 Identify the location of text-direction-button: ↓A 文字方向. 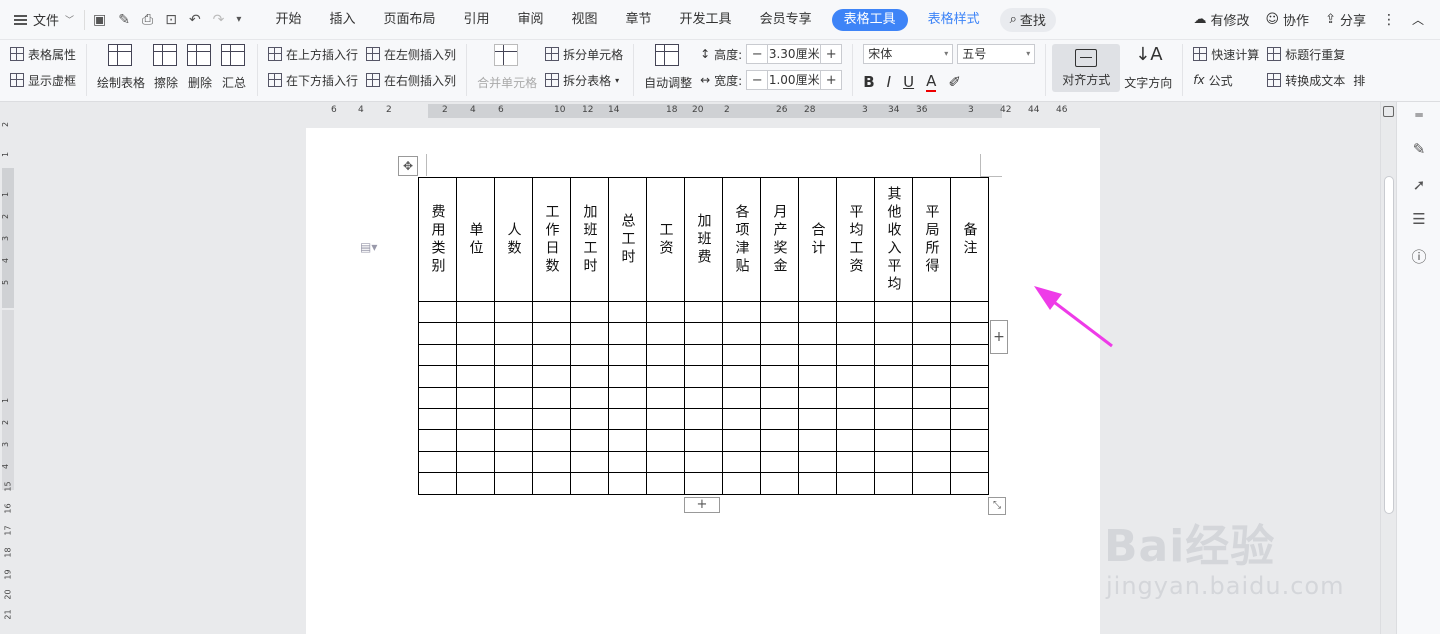
(1148, 67).